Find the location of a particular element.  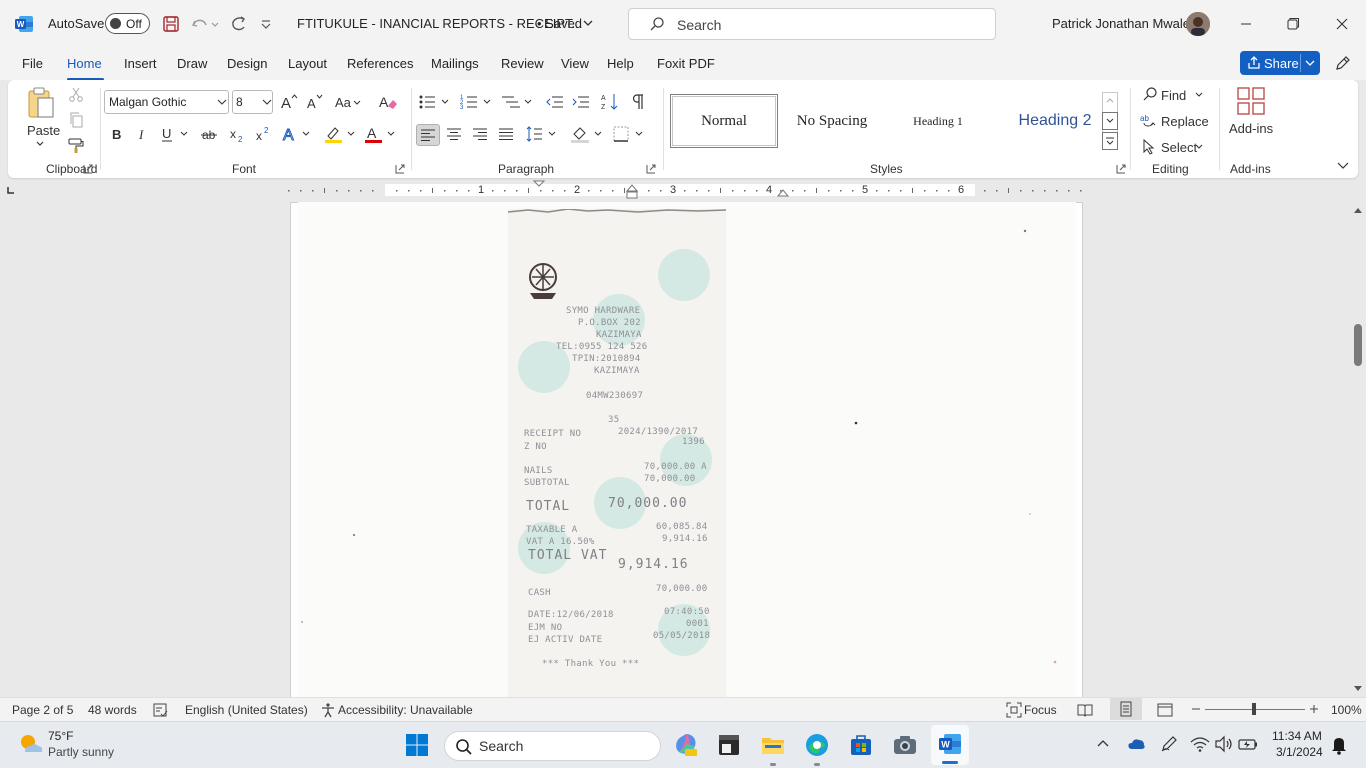

camera-app-icon is located at coordinates (905, 745).